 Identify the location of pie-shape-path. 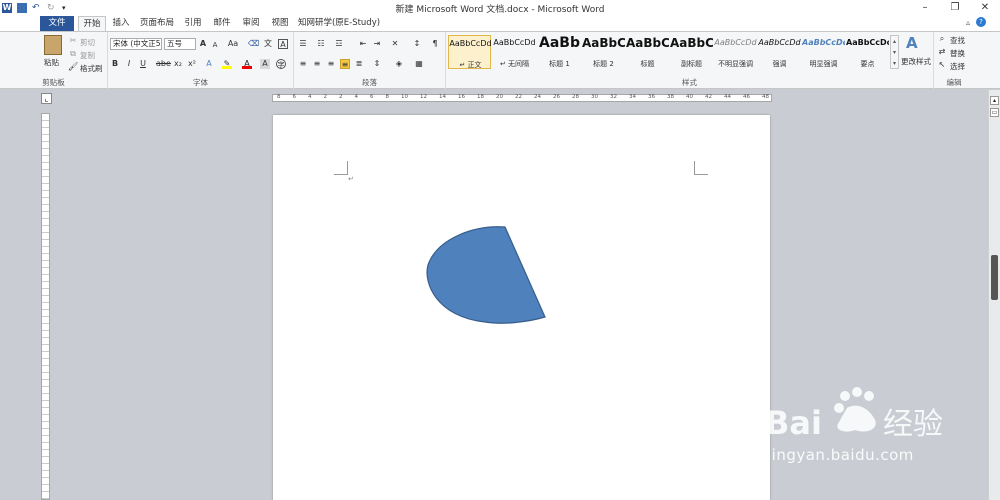
(486, 275).